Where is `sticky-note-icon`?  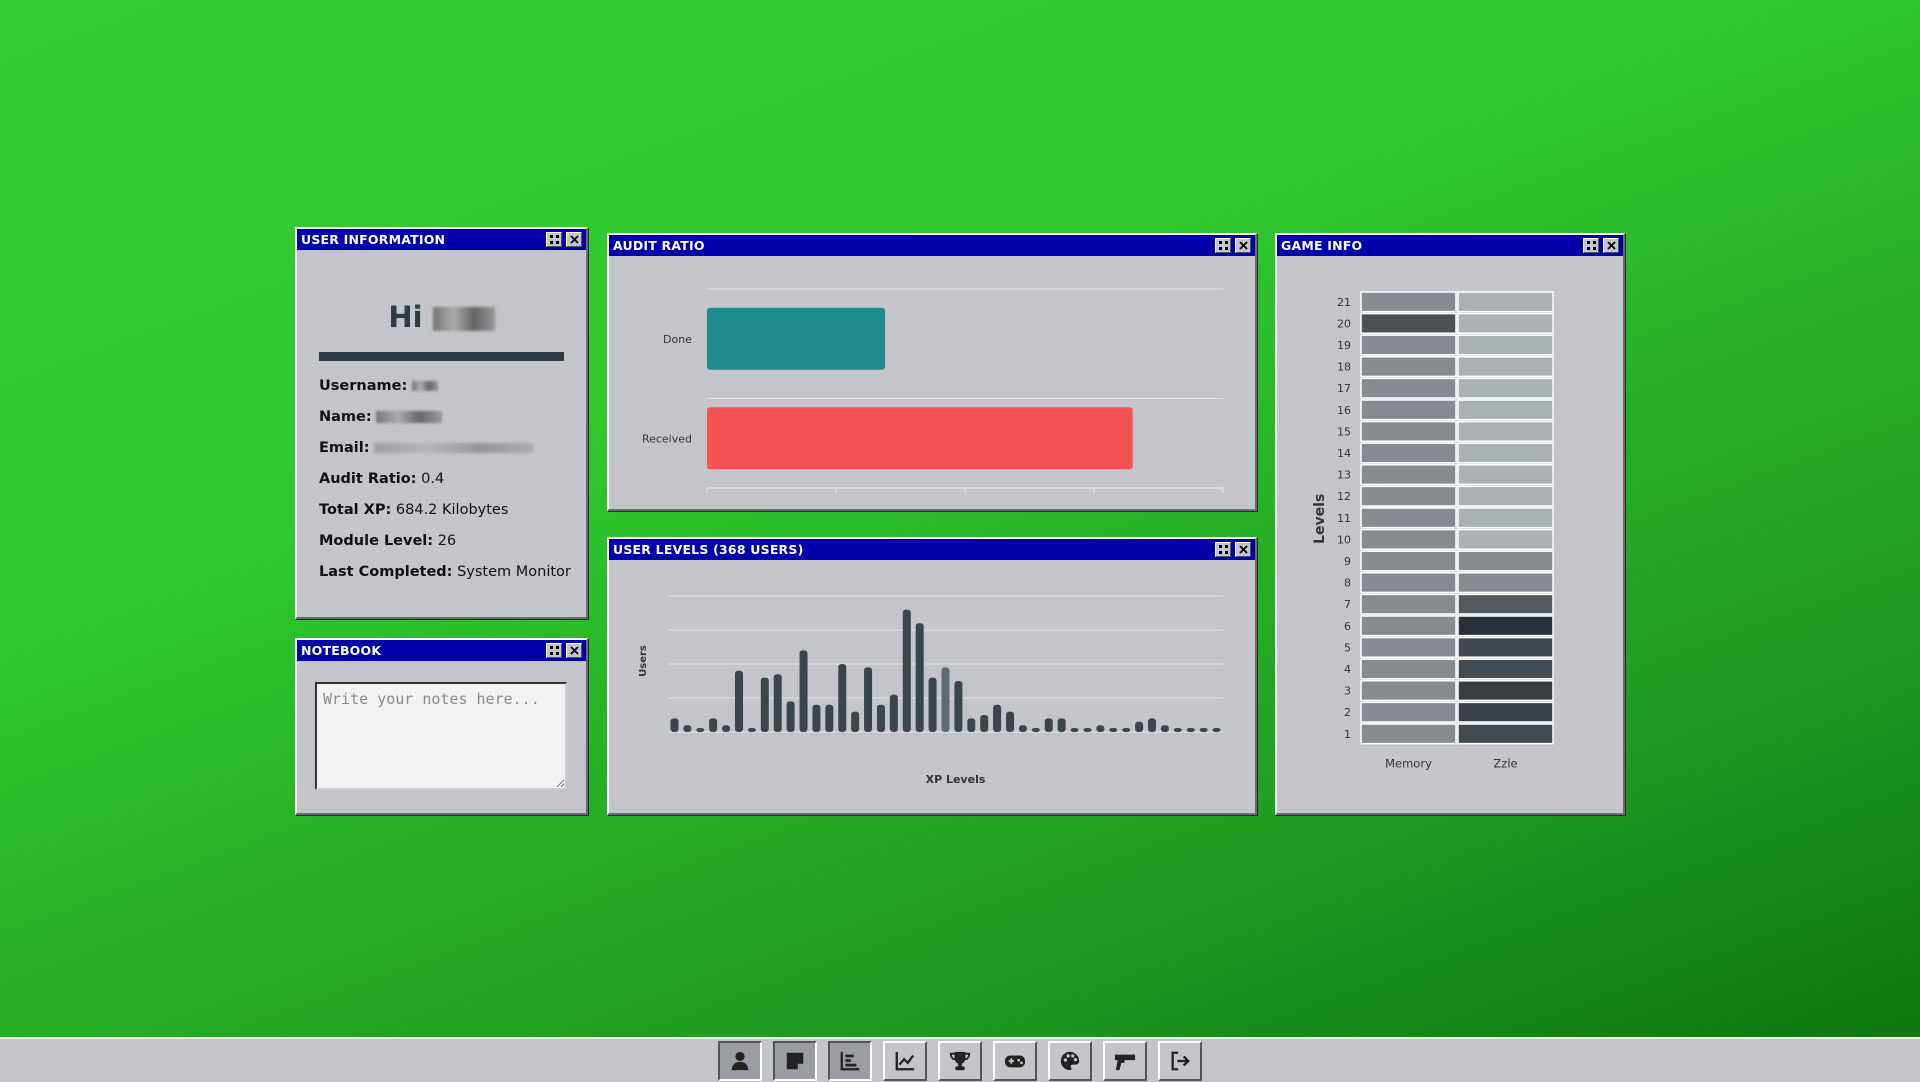
sticky-note-icon is located at coordinates (795, 1060).